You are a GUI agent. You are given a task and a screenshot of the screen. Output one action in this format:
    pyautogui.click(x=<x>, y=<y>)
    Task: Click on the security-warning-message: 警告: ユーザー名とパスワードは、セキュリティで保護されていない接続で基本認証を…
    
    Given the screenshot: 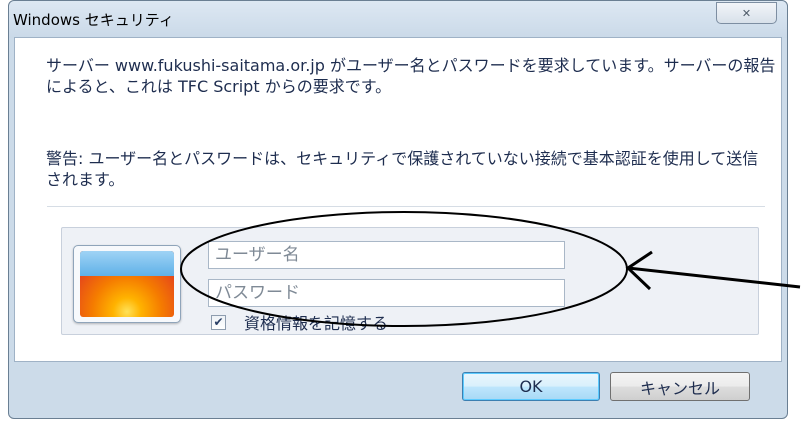 What is the action you would take?
    pyautogui.click(x=402, y=169)
    